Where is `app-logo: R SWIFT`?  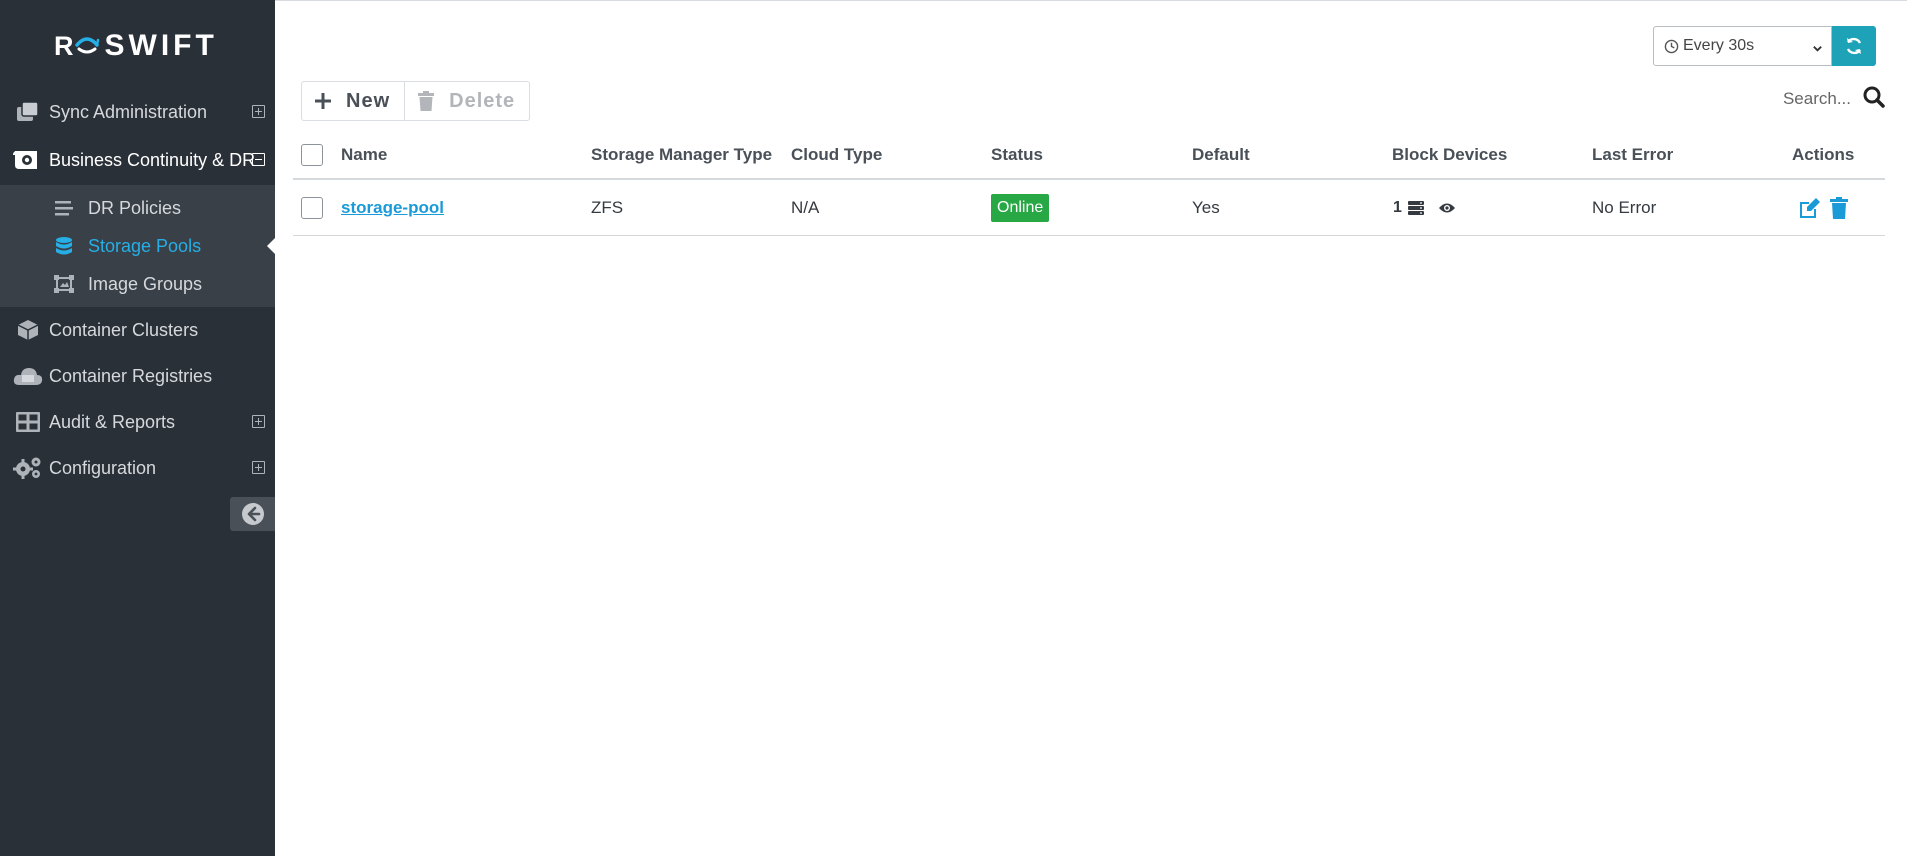 app-logo: R SWIFT is located at coordinates (136, 46).